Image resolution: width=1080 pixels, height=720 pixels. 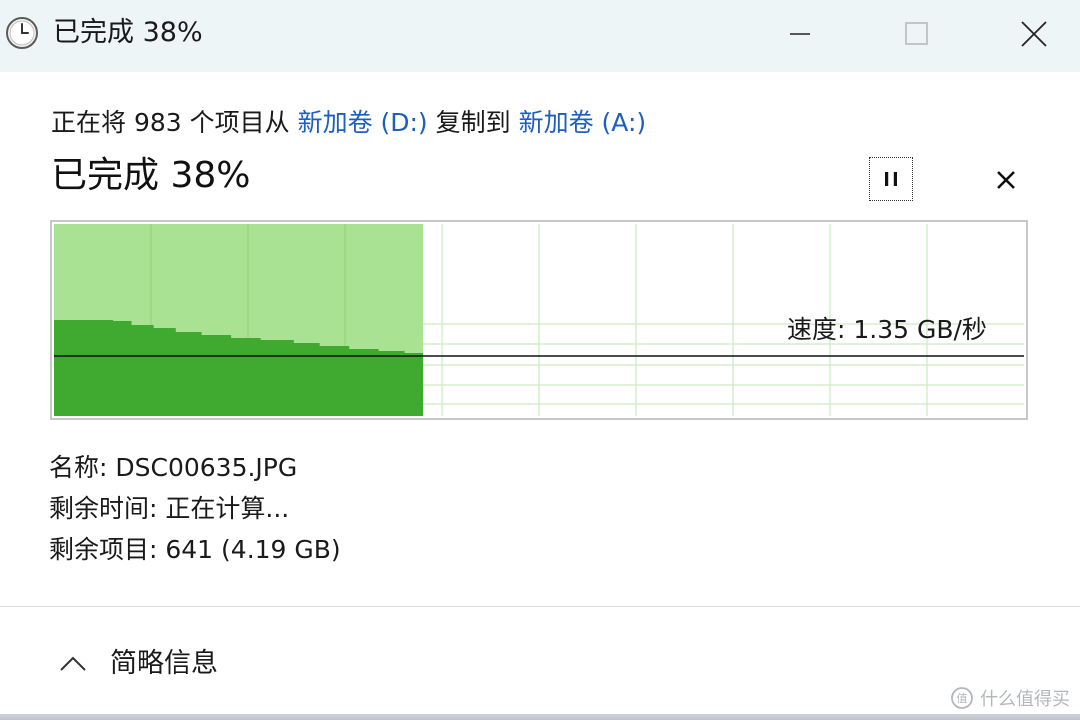 I want to click on footer-divider, so click(x=540, y=606).